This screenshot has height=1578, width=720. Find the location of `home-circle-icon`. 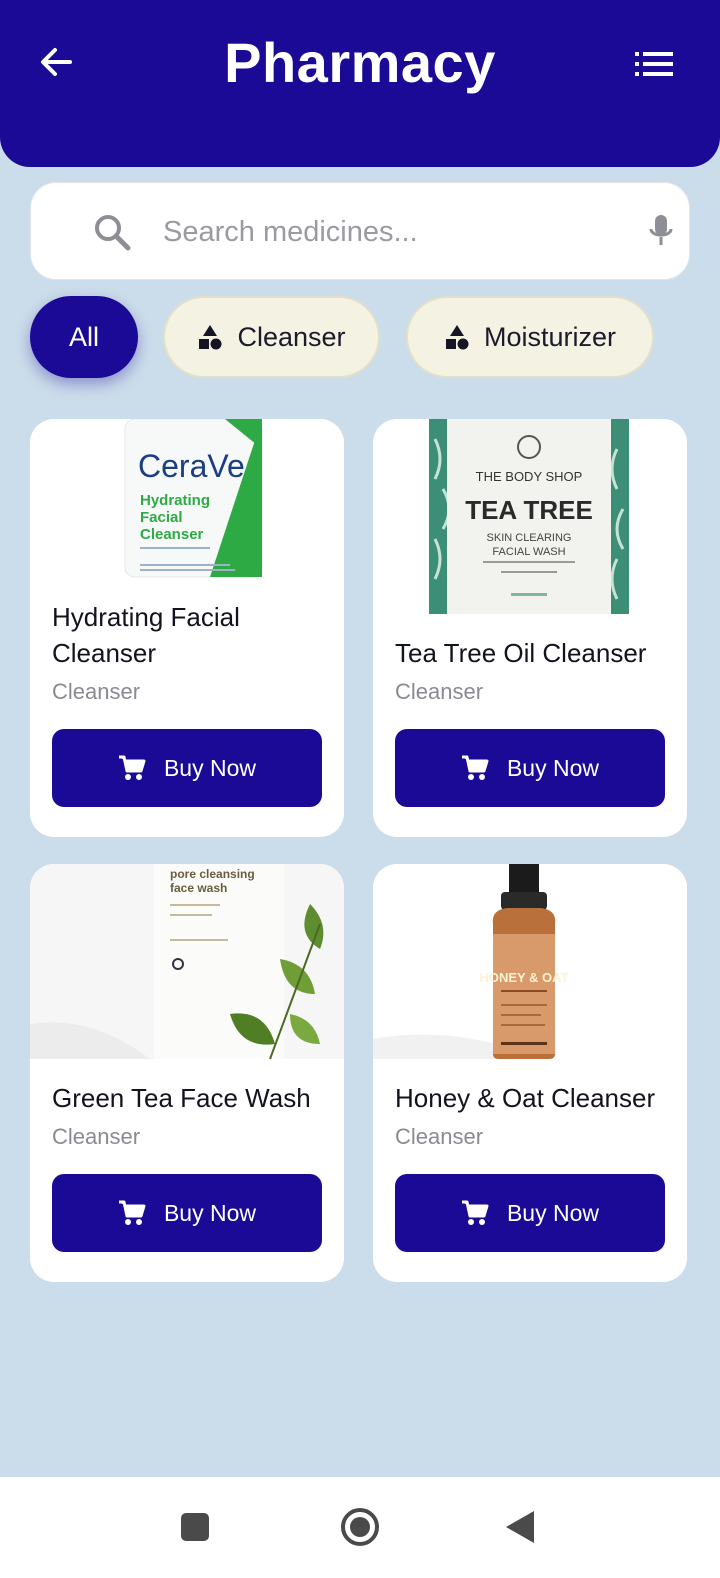

home-circle-icon is located at coordinates (360, 1527).